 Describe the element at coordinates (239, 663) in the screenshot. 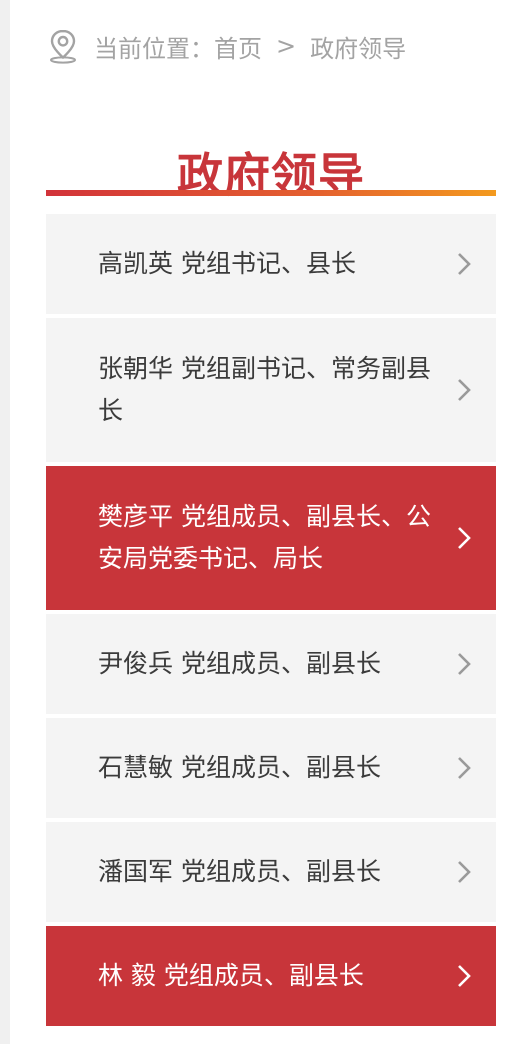

I see `leader-item-label: 尹俊兵 党组成员、副县长` at that location.